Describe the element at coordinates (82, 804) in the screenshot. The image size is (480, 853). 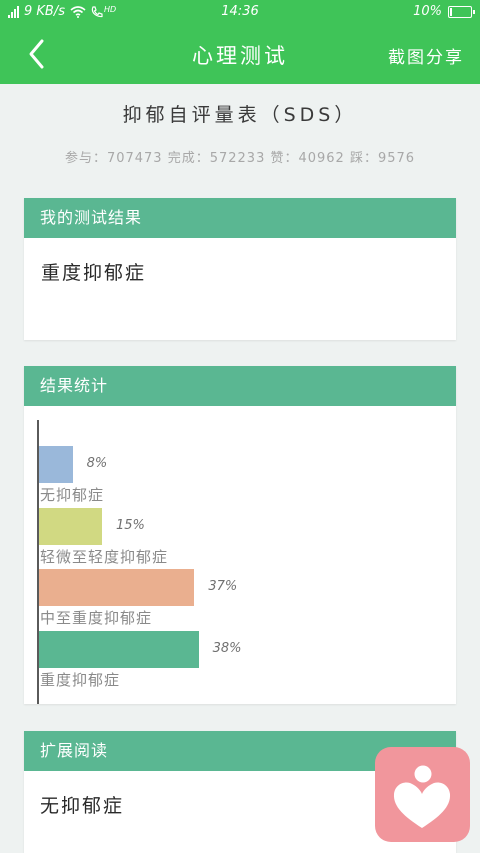
I see `extended-reading-item: 无抑郁症` at that location.